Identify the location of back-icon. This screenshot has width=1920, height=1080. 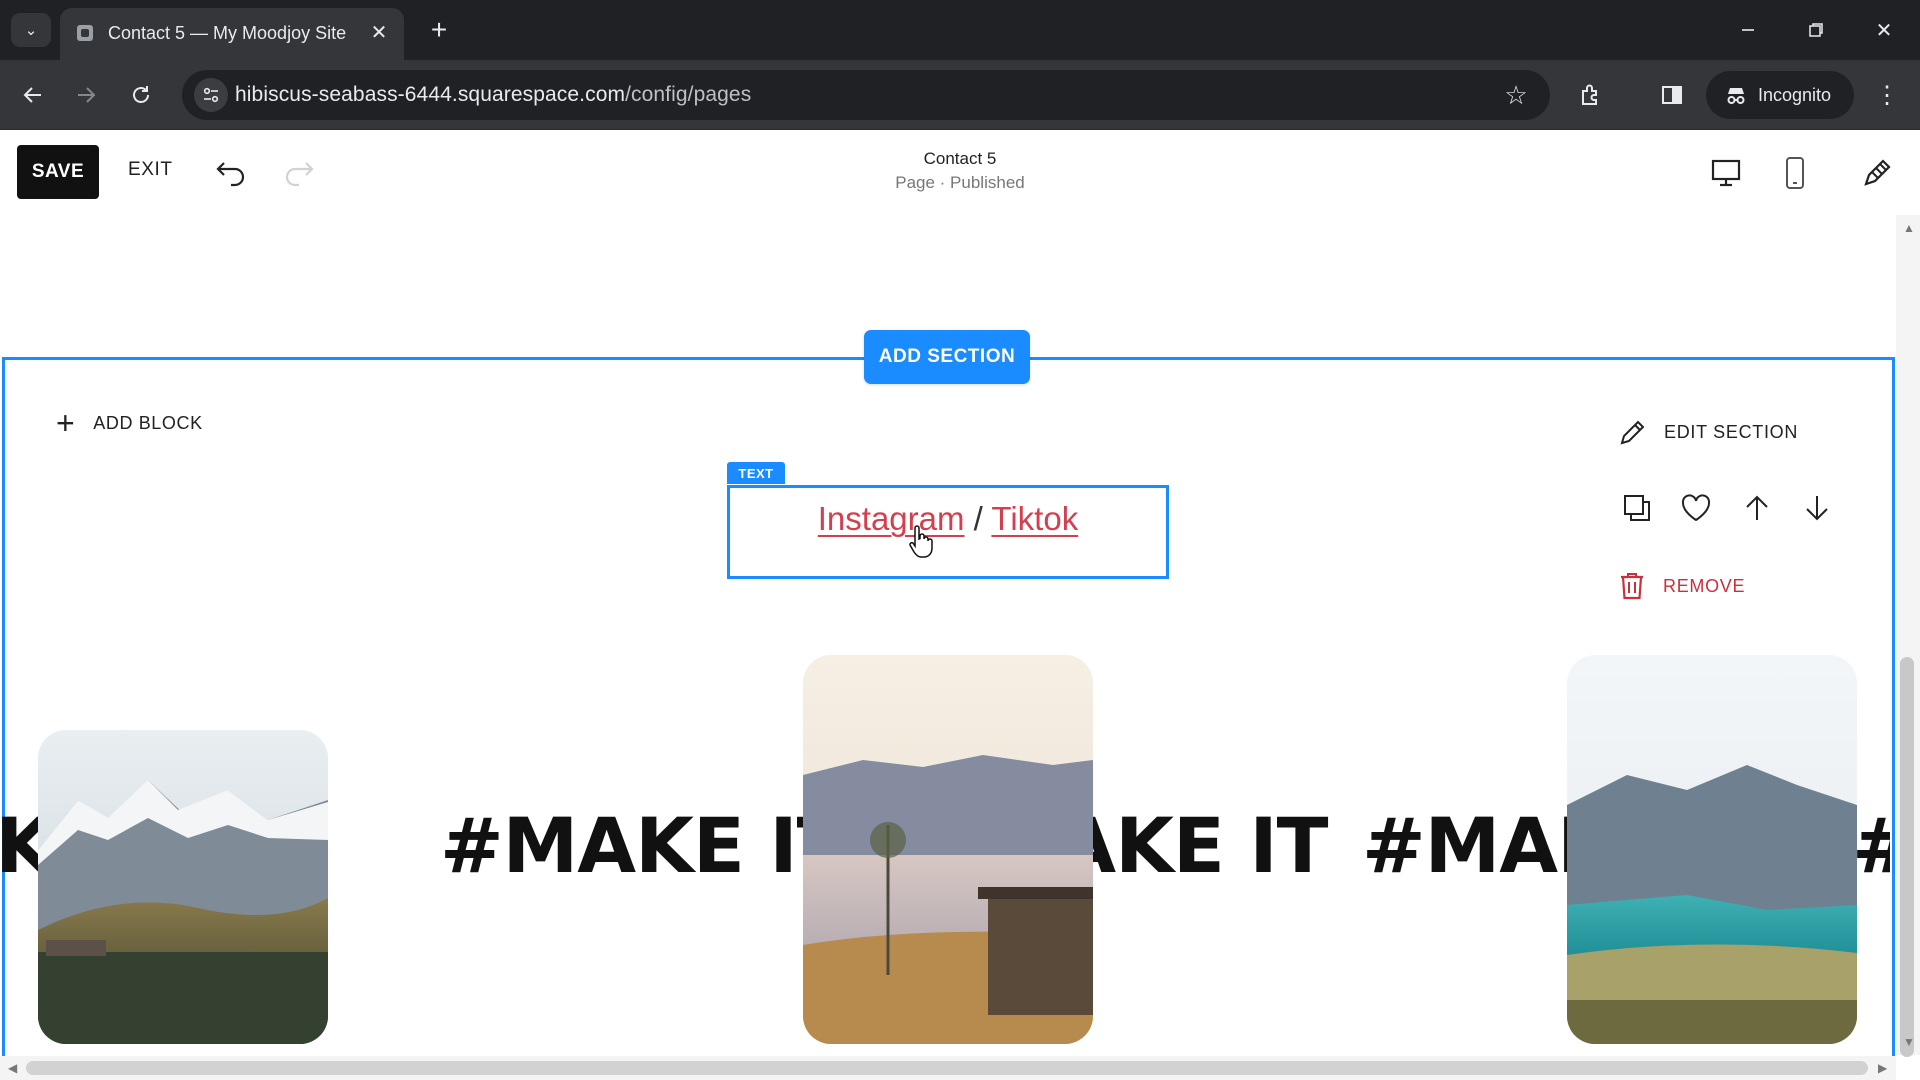
(33, 95).